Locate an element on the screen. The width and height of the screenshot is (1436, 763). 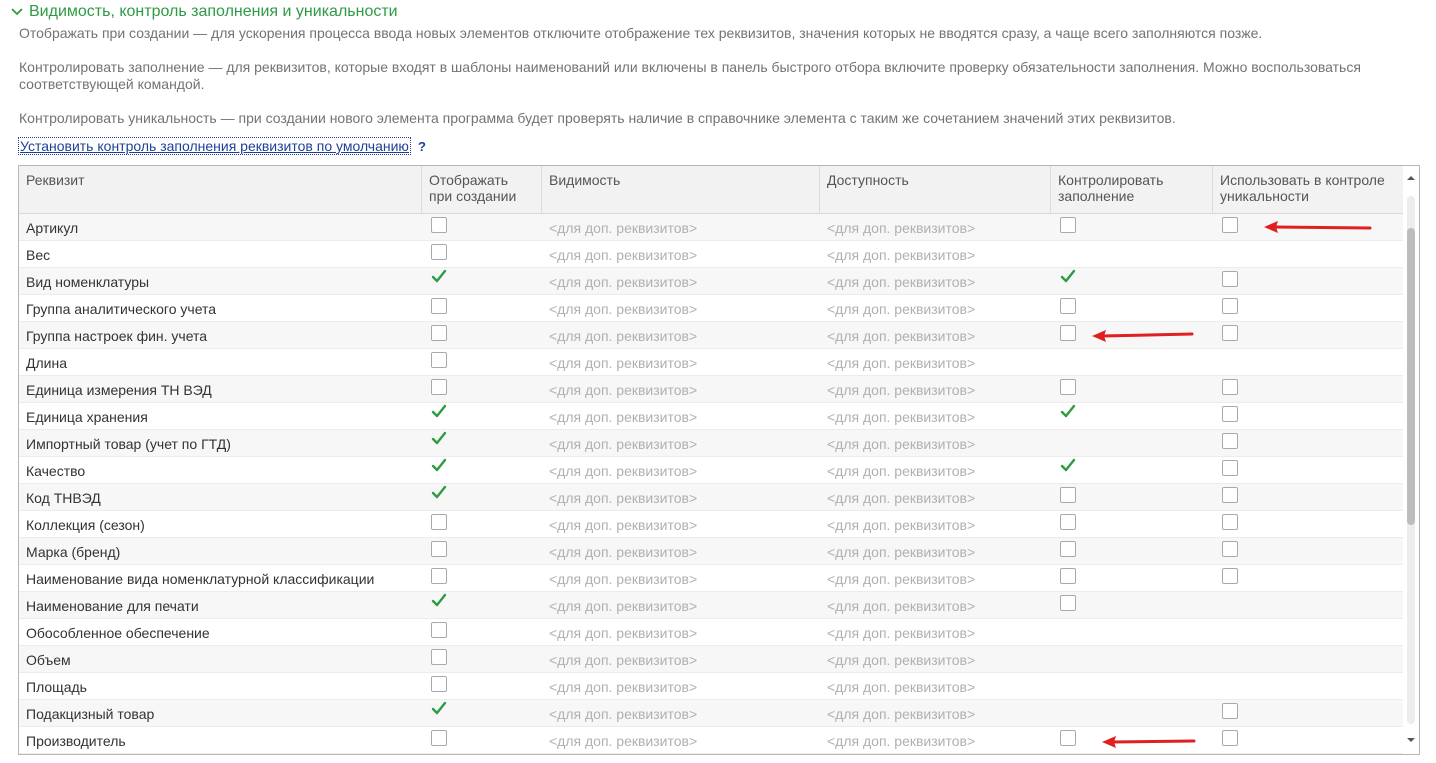
scrollbar-thumb is located at coordinates (1411, 376).